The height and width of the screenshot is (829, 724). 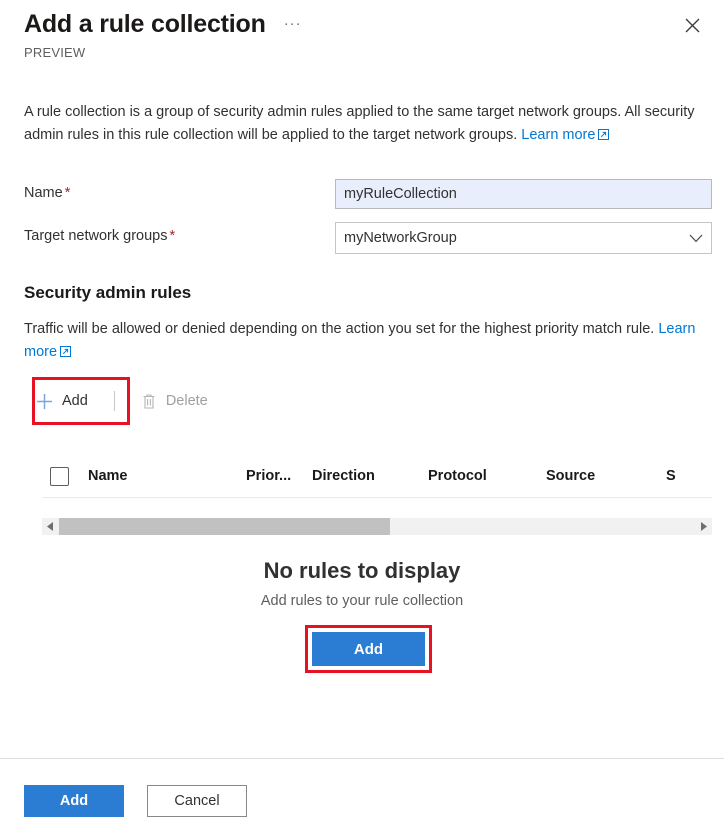 I want to click on plus-icon, so click(x=44, y=401).